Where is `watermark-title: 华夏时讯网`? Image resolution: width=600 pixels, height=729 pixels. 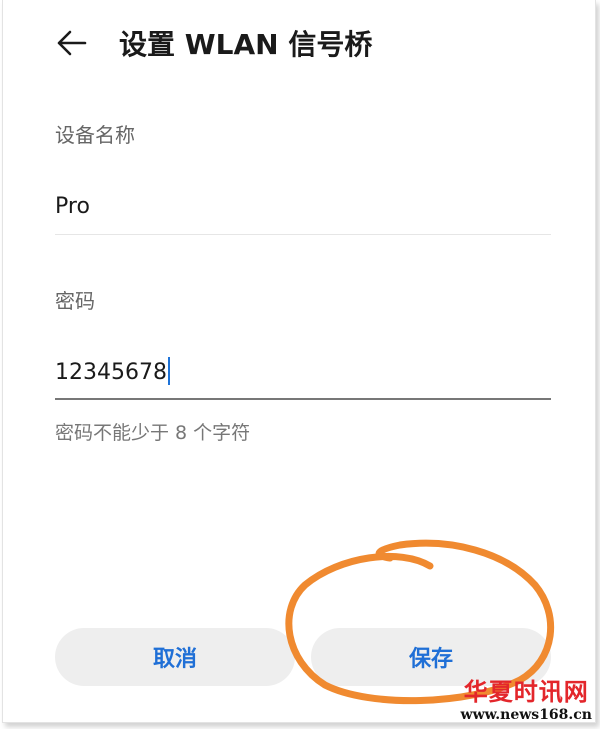
watermark-title: 华夏时讯网 is located at coordinates (526, 692).